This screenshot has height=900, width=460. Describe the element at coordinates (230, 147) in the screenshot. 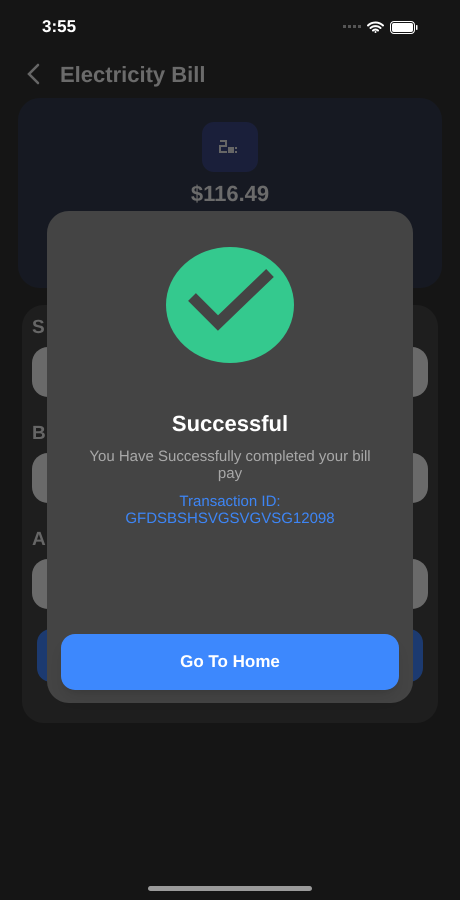

I see `bill-icon` at that location.